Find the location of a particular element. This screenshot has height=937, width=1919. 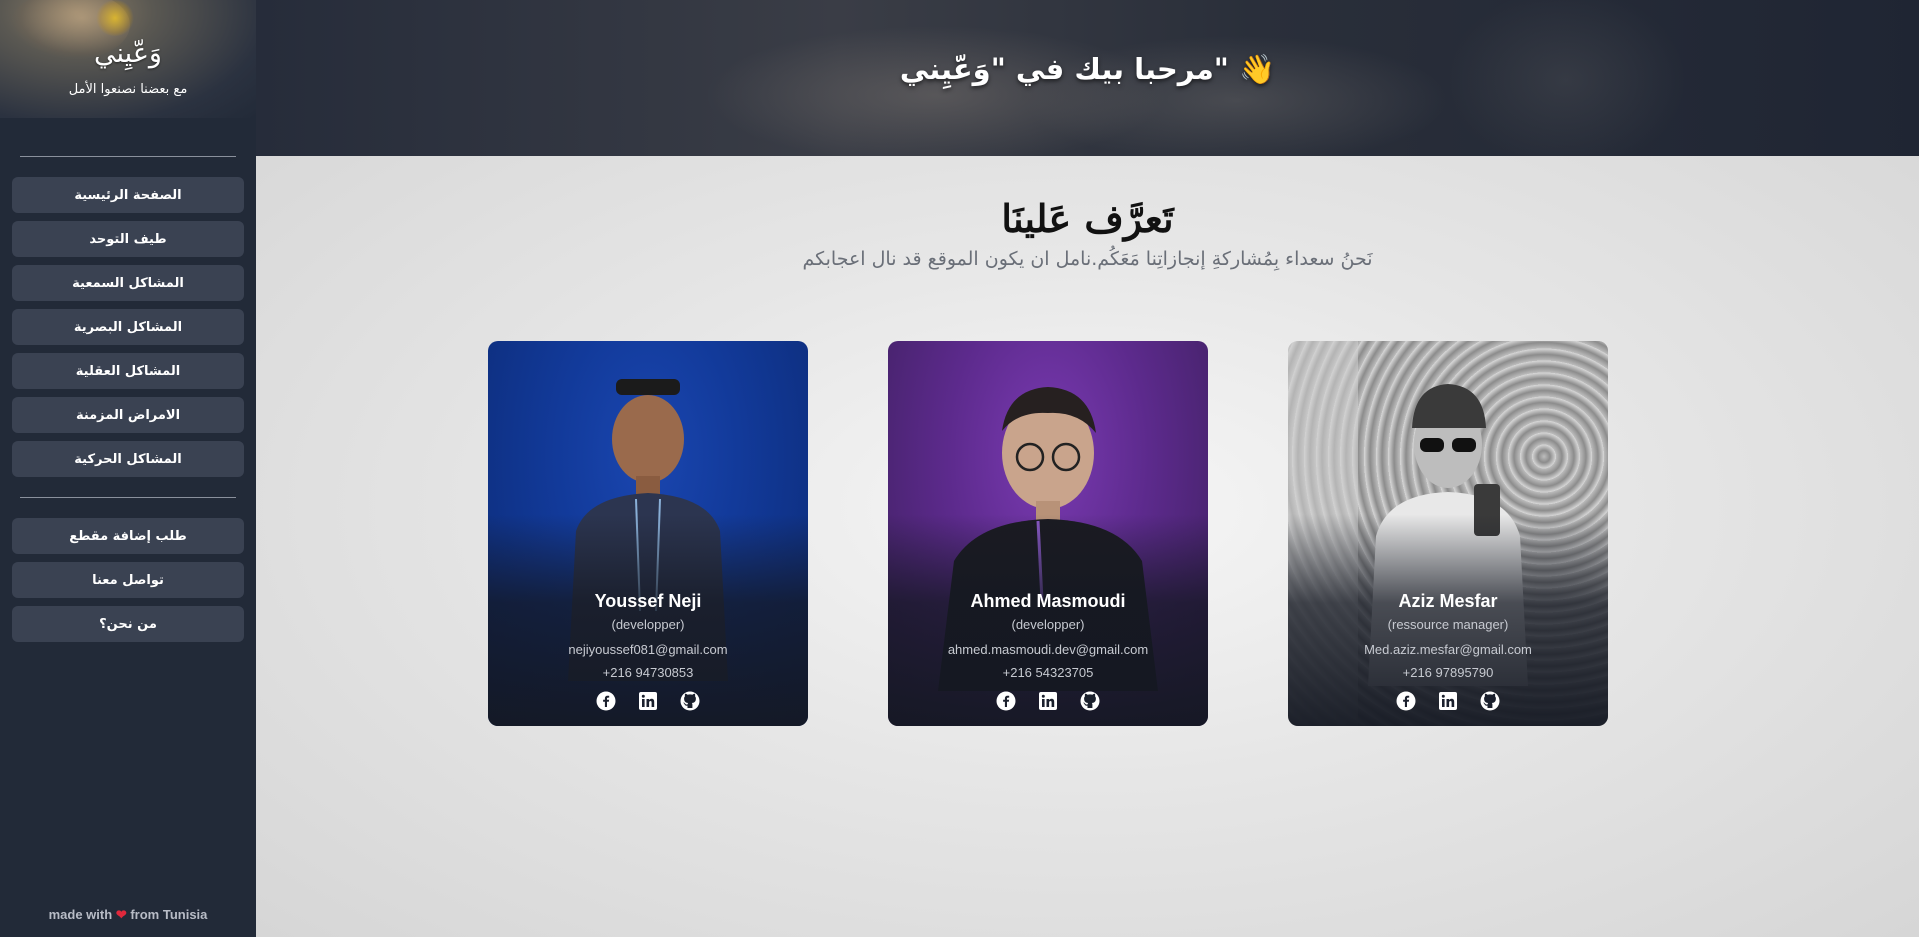

member-email: ahmed.masmoudi.dev@gmail.com is located at coordinates (1048, 649).